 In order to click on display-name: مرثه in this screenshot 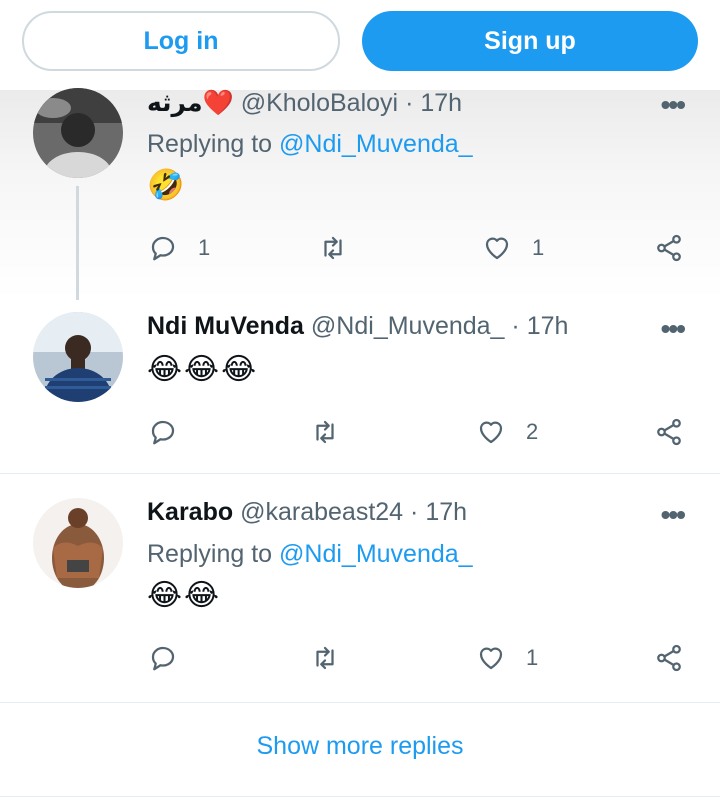, I will do `click(175, 103)`.